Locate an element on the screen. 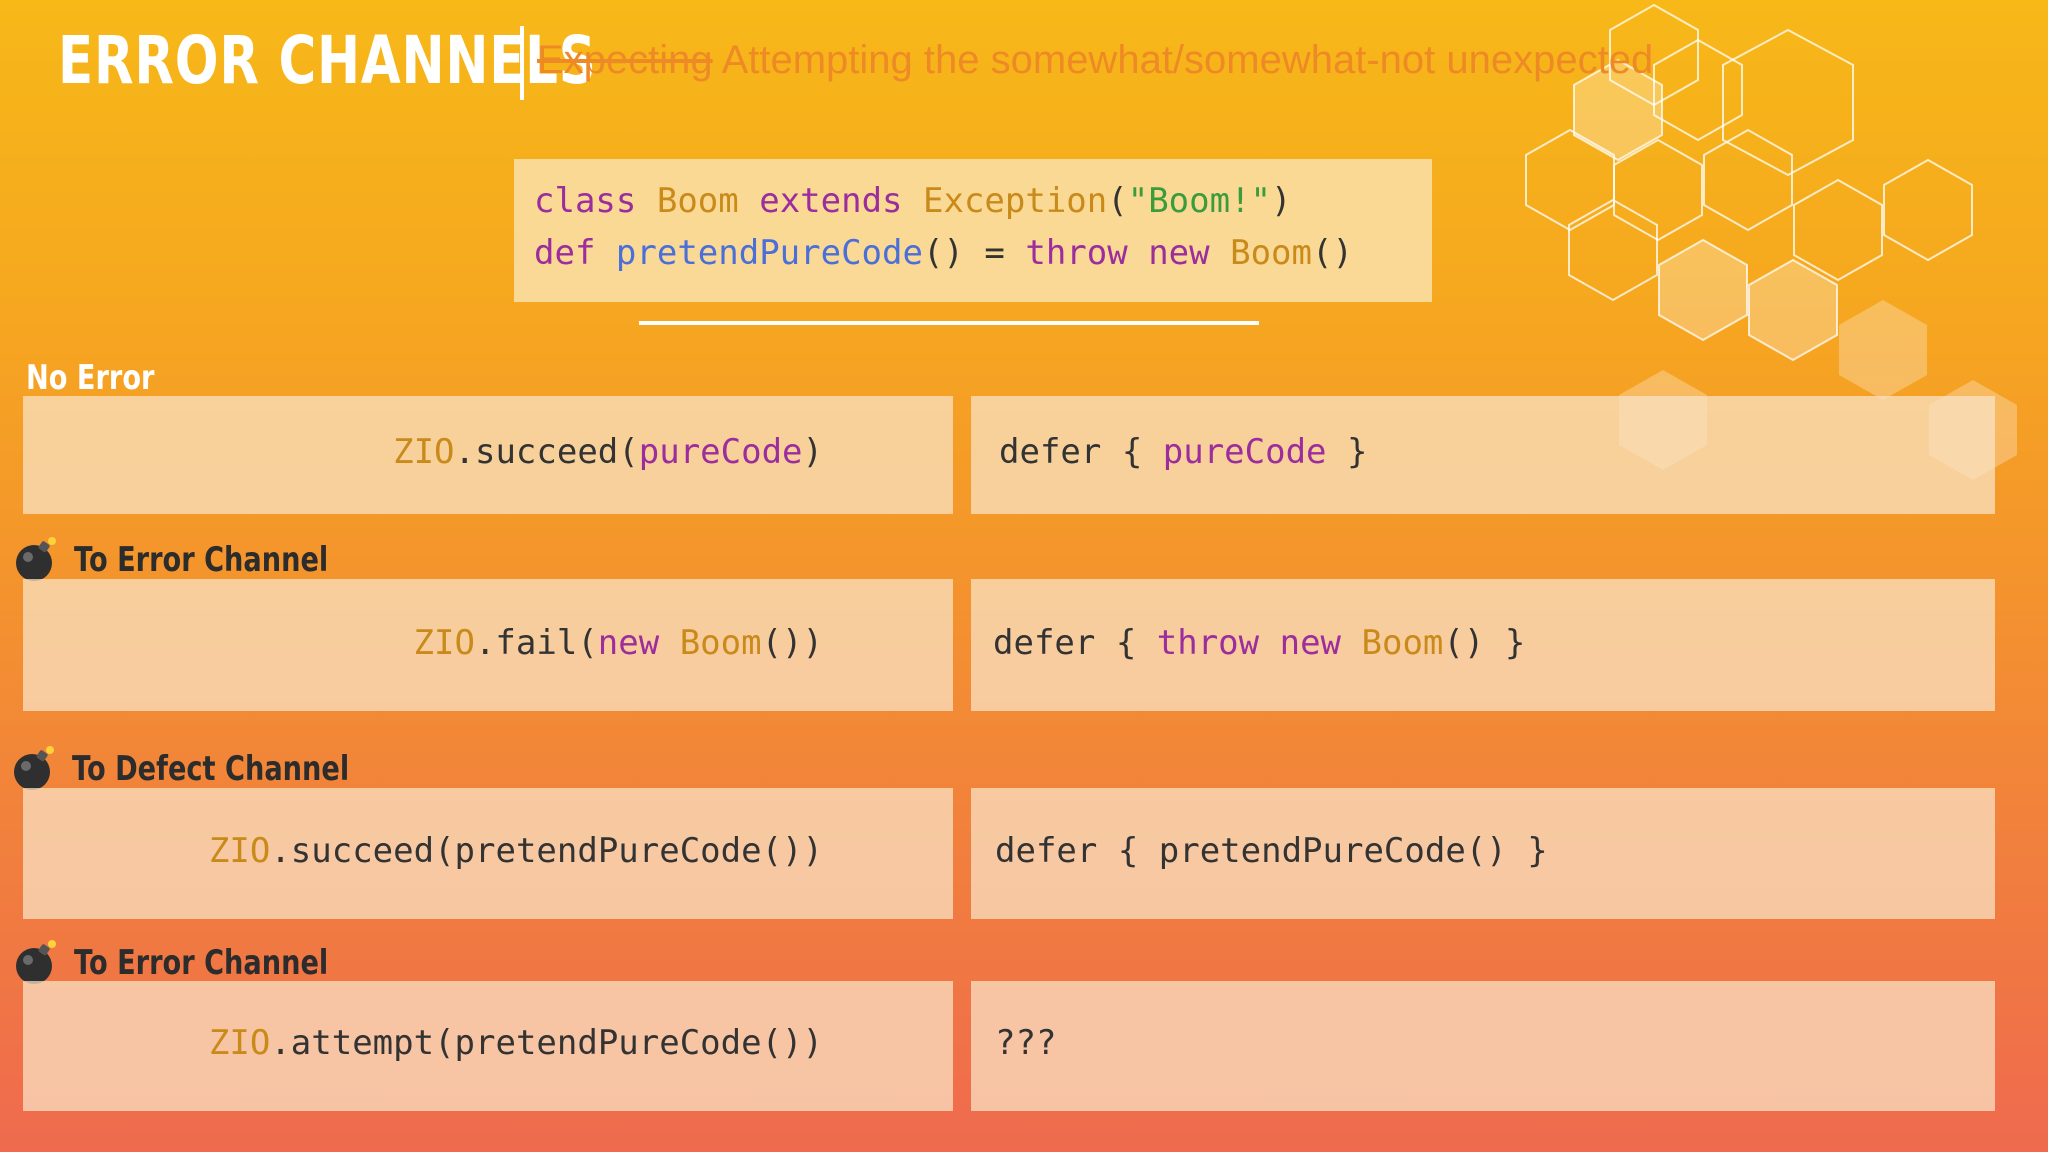 The height and width of the screenshot is (1152, 2048). row-defect-zio-cell: ZIO.succeed(pretendPureCode()) is located at coordinates (488, 853).